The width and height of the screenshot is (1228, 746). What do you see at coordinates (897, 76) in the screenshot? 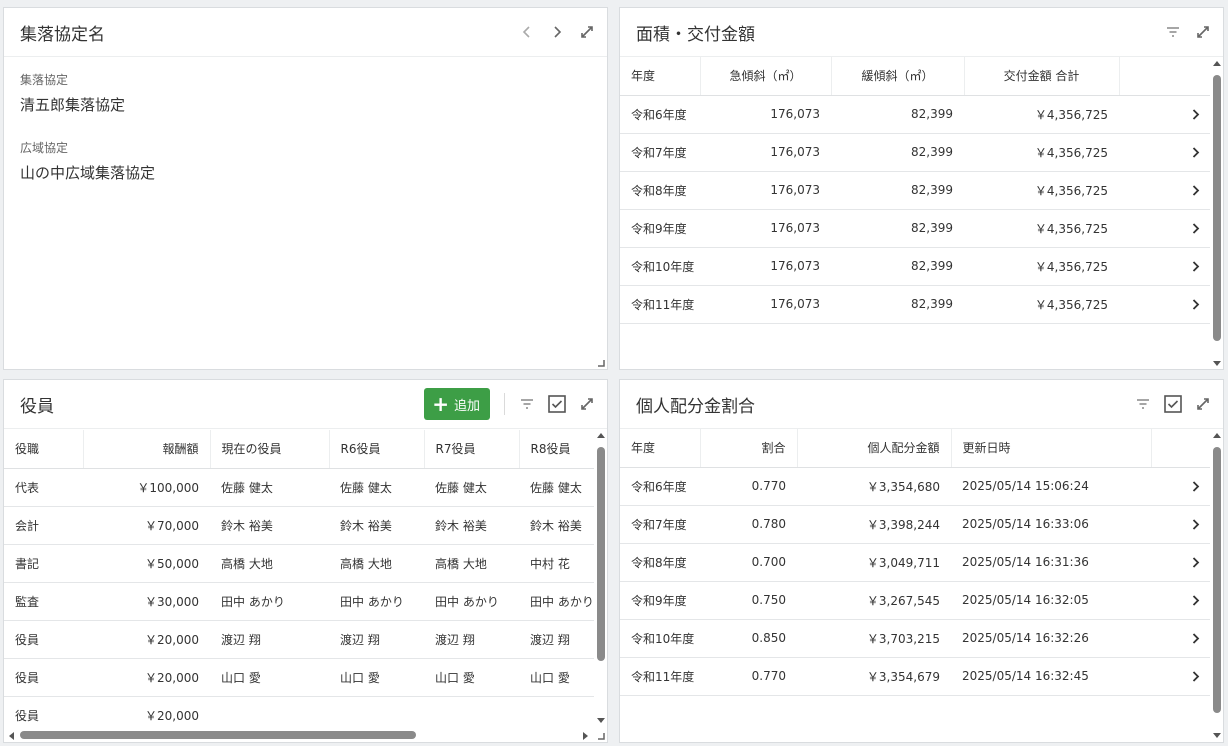
I see `column-header-gentle-slope: 緩傾斜（㎡）` at bounding box center [897, 76].